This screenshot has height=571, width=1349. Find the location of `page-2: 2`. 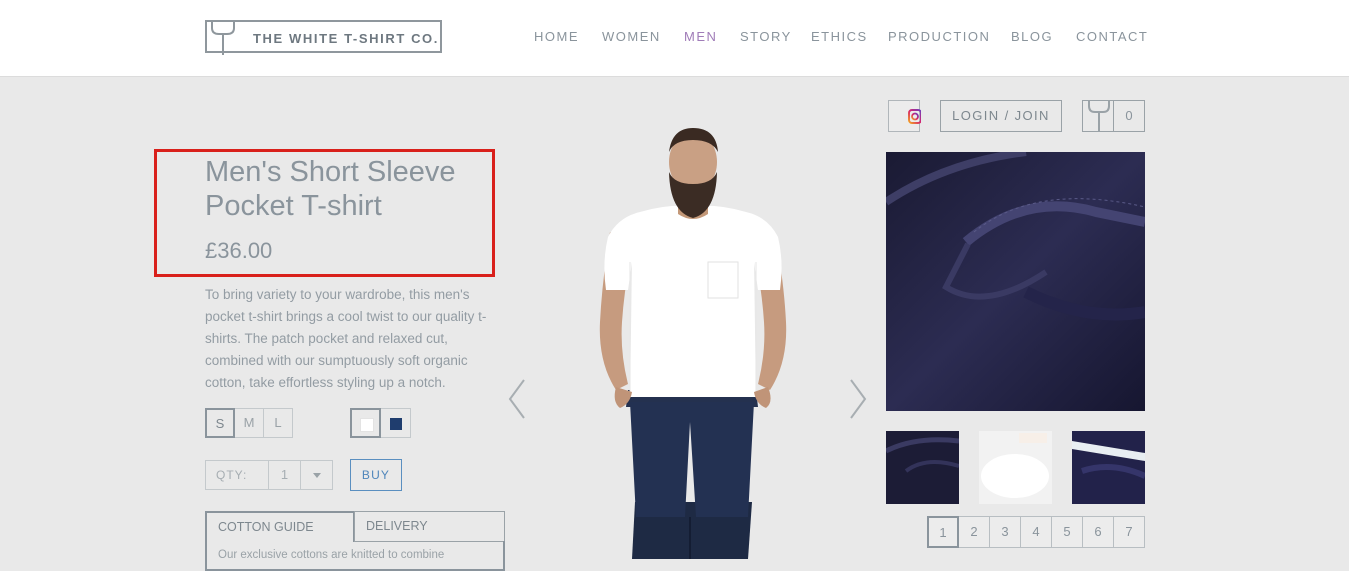

page-2: 2 is located at coordinates (974, 532).